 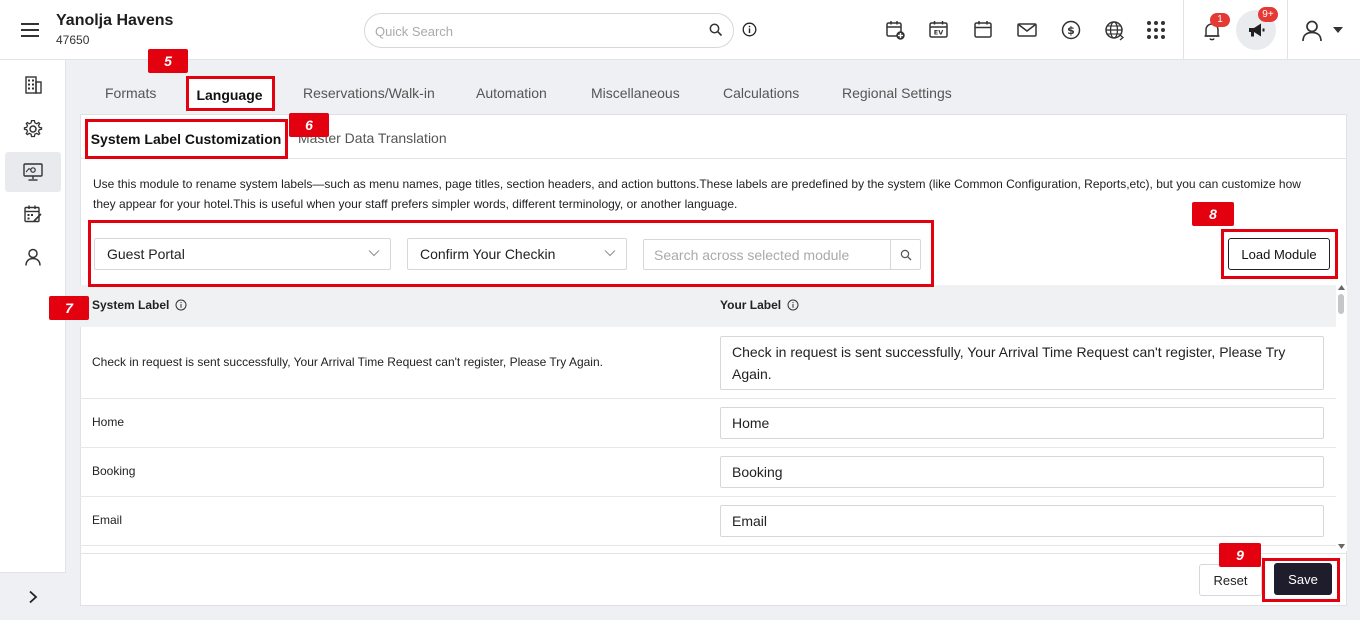 I want to click on footer-divider, so click(x=713, y=553).